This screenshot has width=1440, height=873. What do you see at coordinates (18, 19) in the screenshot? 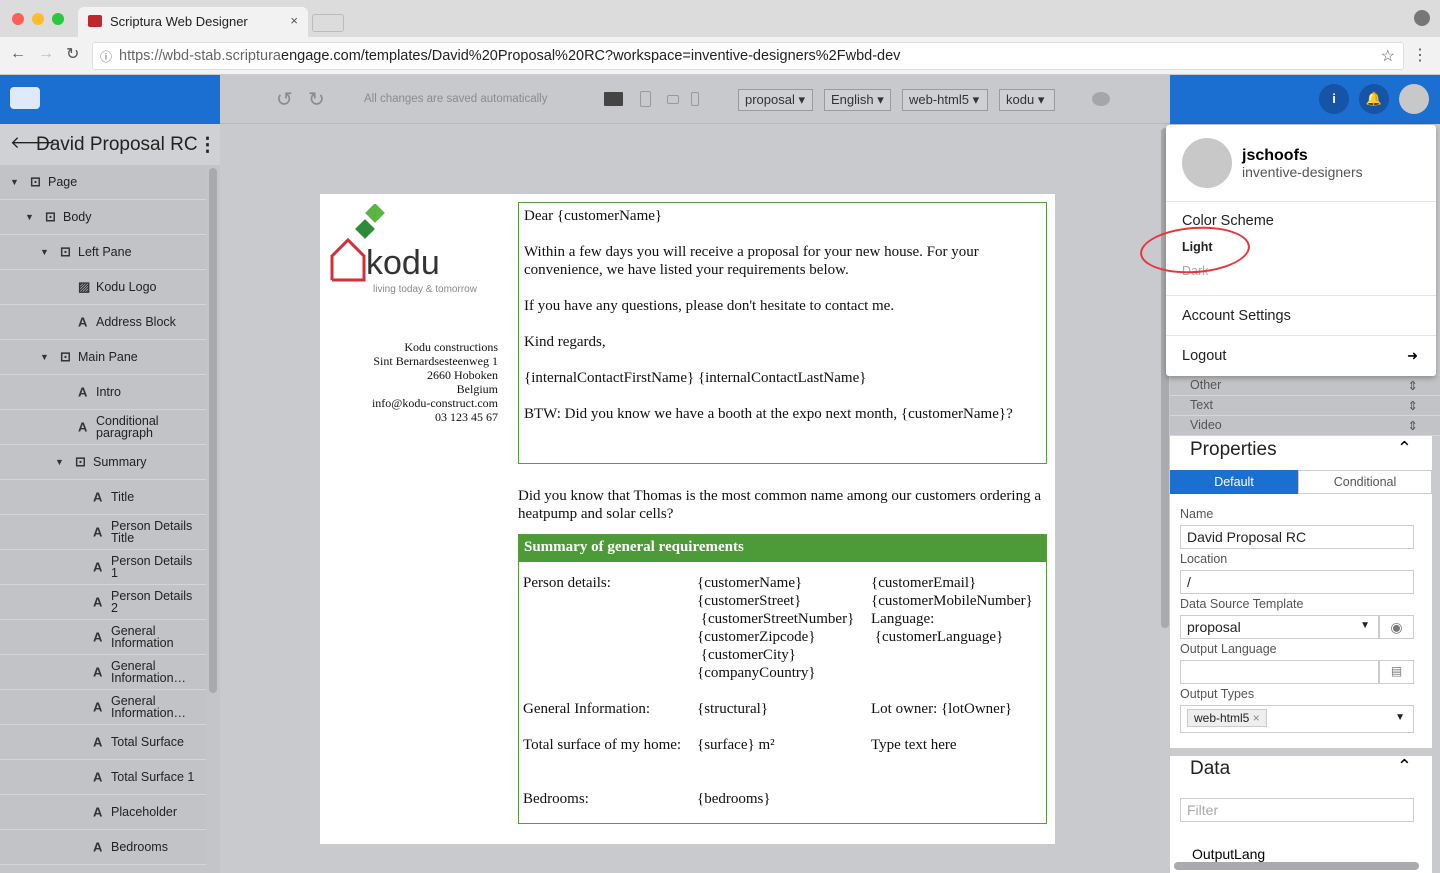
I see `close-window-button` at bounding box center [18, 19].